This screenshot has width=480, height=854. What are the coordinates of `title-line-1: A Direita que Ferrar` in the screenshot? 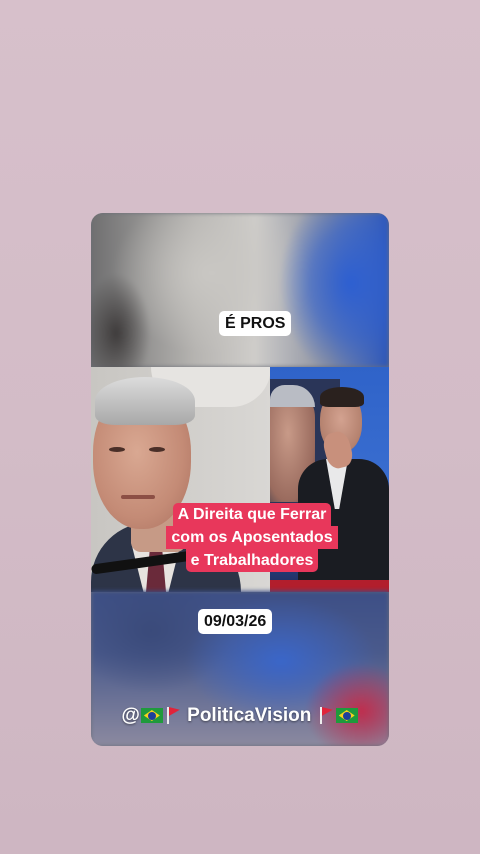 It's located at (252, 514).